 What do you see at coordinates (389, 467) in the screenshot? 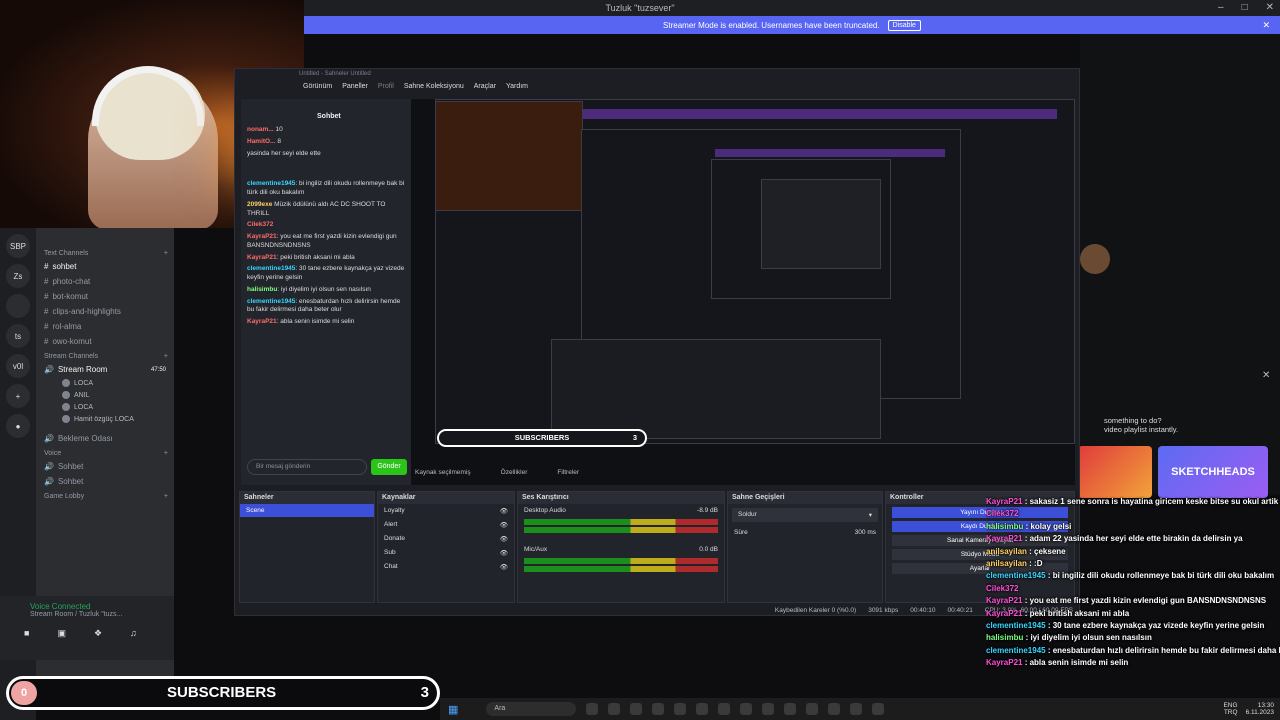
I see `send-button: Gönder` at bounding box center [389, 467].